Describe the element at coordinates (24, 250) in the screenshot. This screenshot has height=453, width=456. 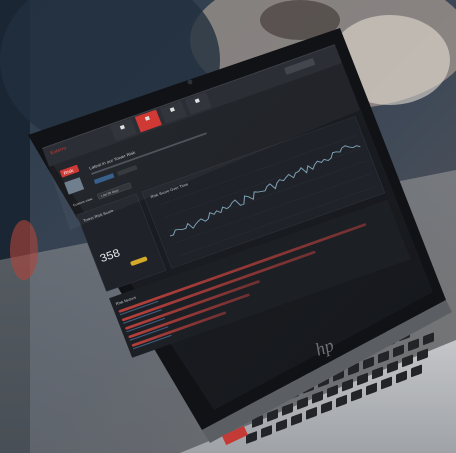
I see `blurred-red-object` at that location.